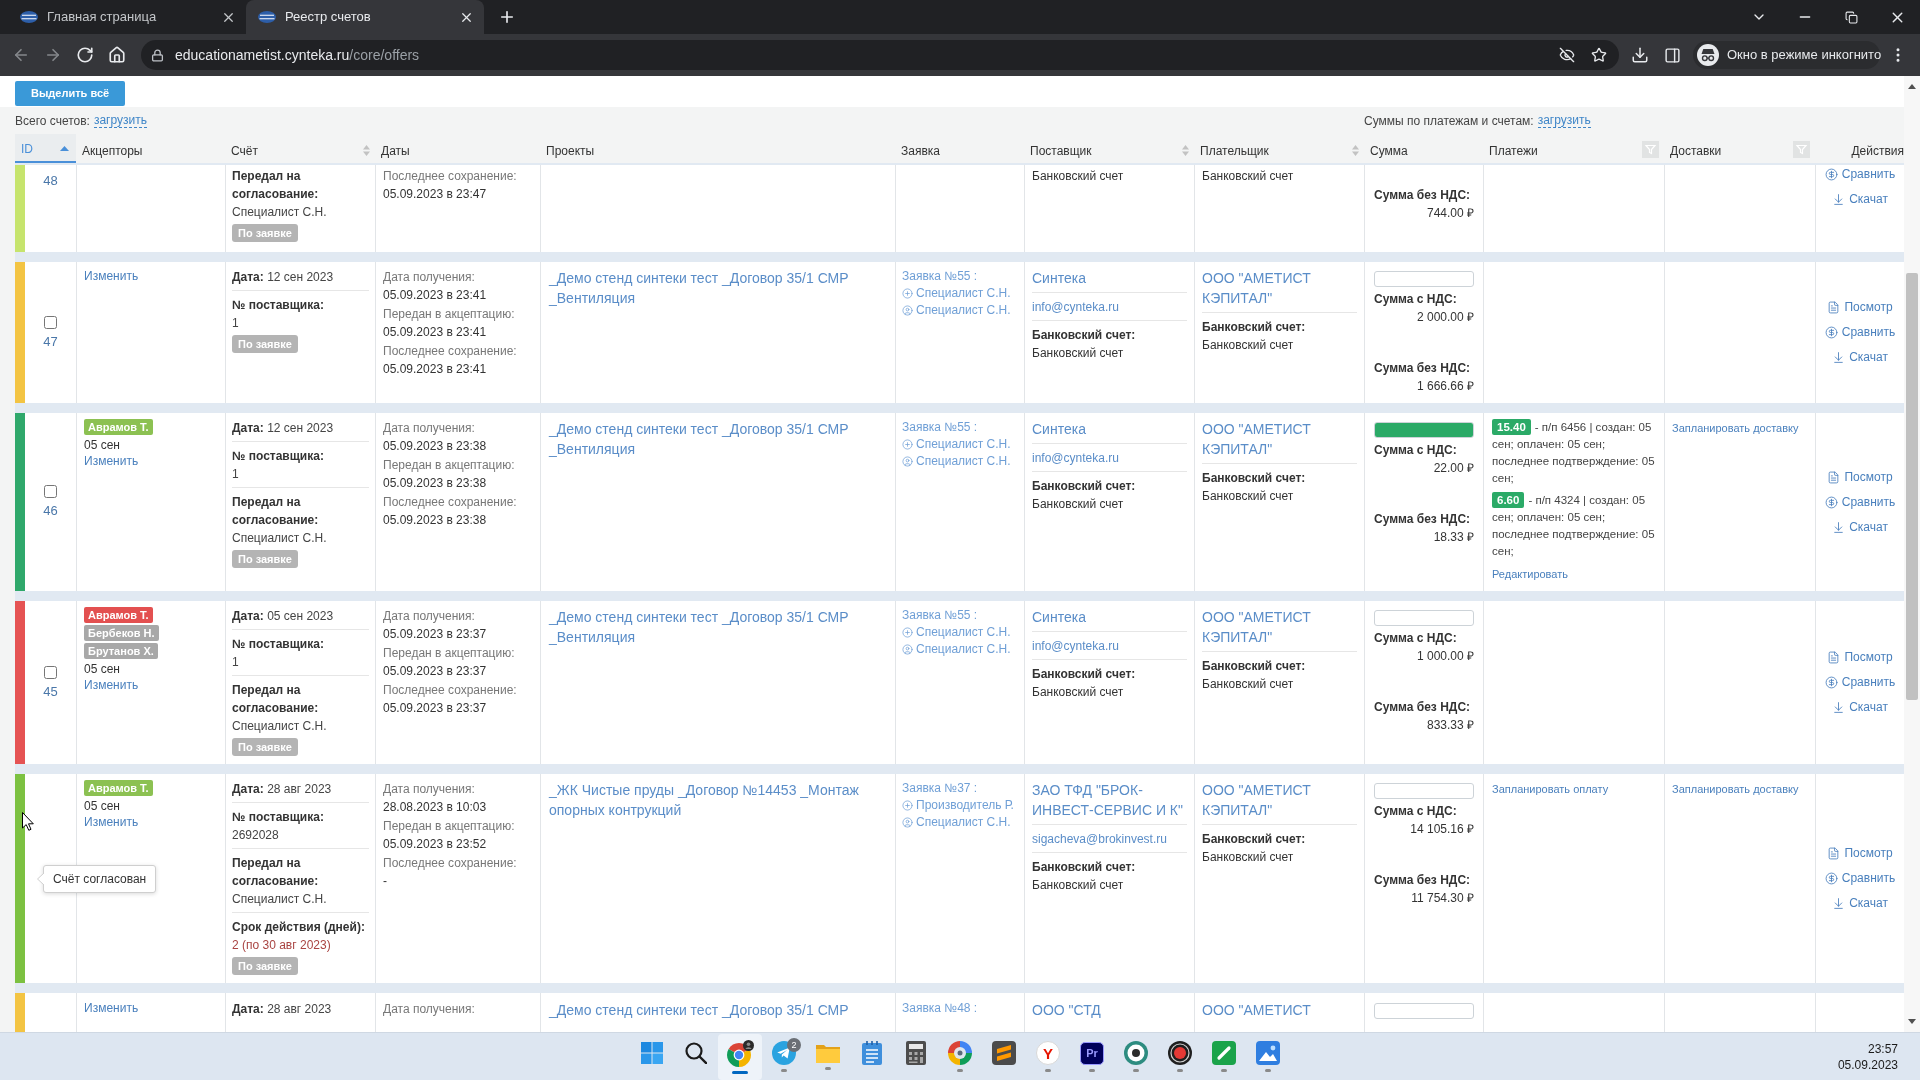 Image resolution: width=1920 pixels, height=1080 pixels. Describe the element at coordinates (1567, 55) in the screenshot. I see `eye-off-icon` at that location.